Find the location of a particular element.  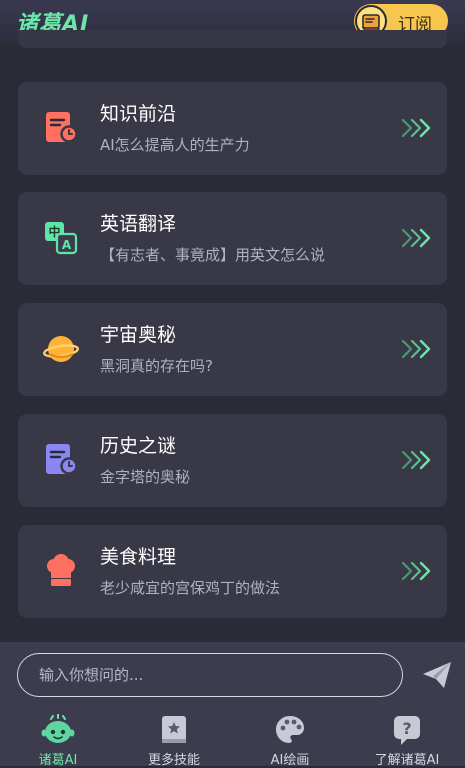

svg-text: A is located at coordinates (67, 245).